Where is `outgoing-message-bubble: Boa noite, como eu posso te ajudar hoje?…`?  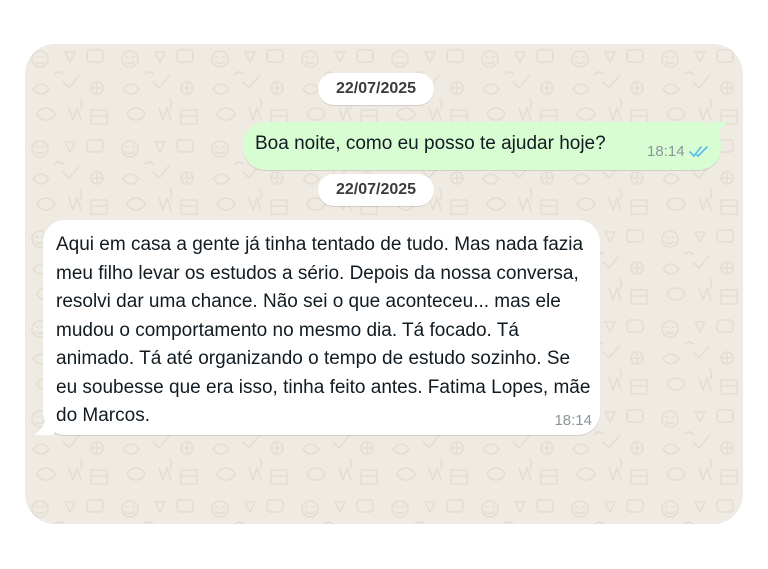 outgoing-message-bubble: Boa noite, como eu posso te ajudar hoje?… is located at coordinates (485, 146).